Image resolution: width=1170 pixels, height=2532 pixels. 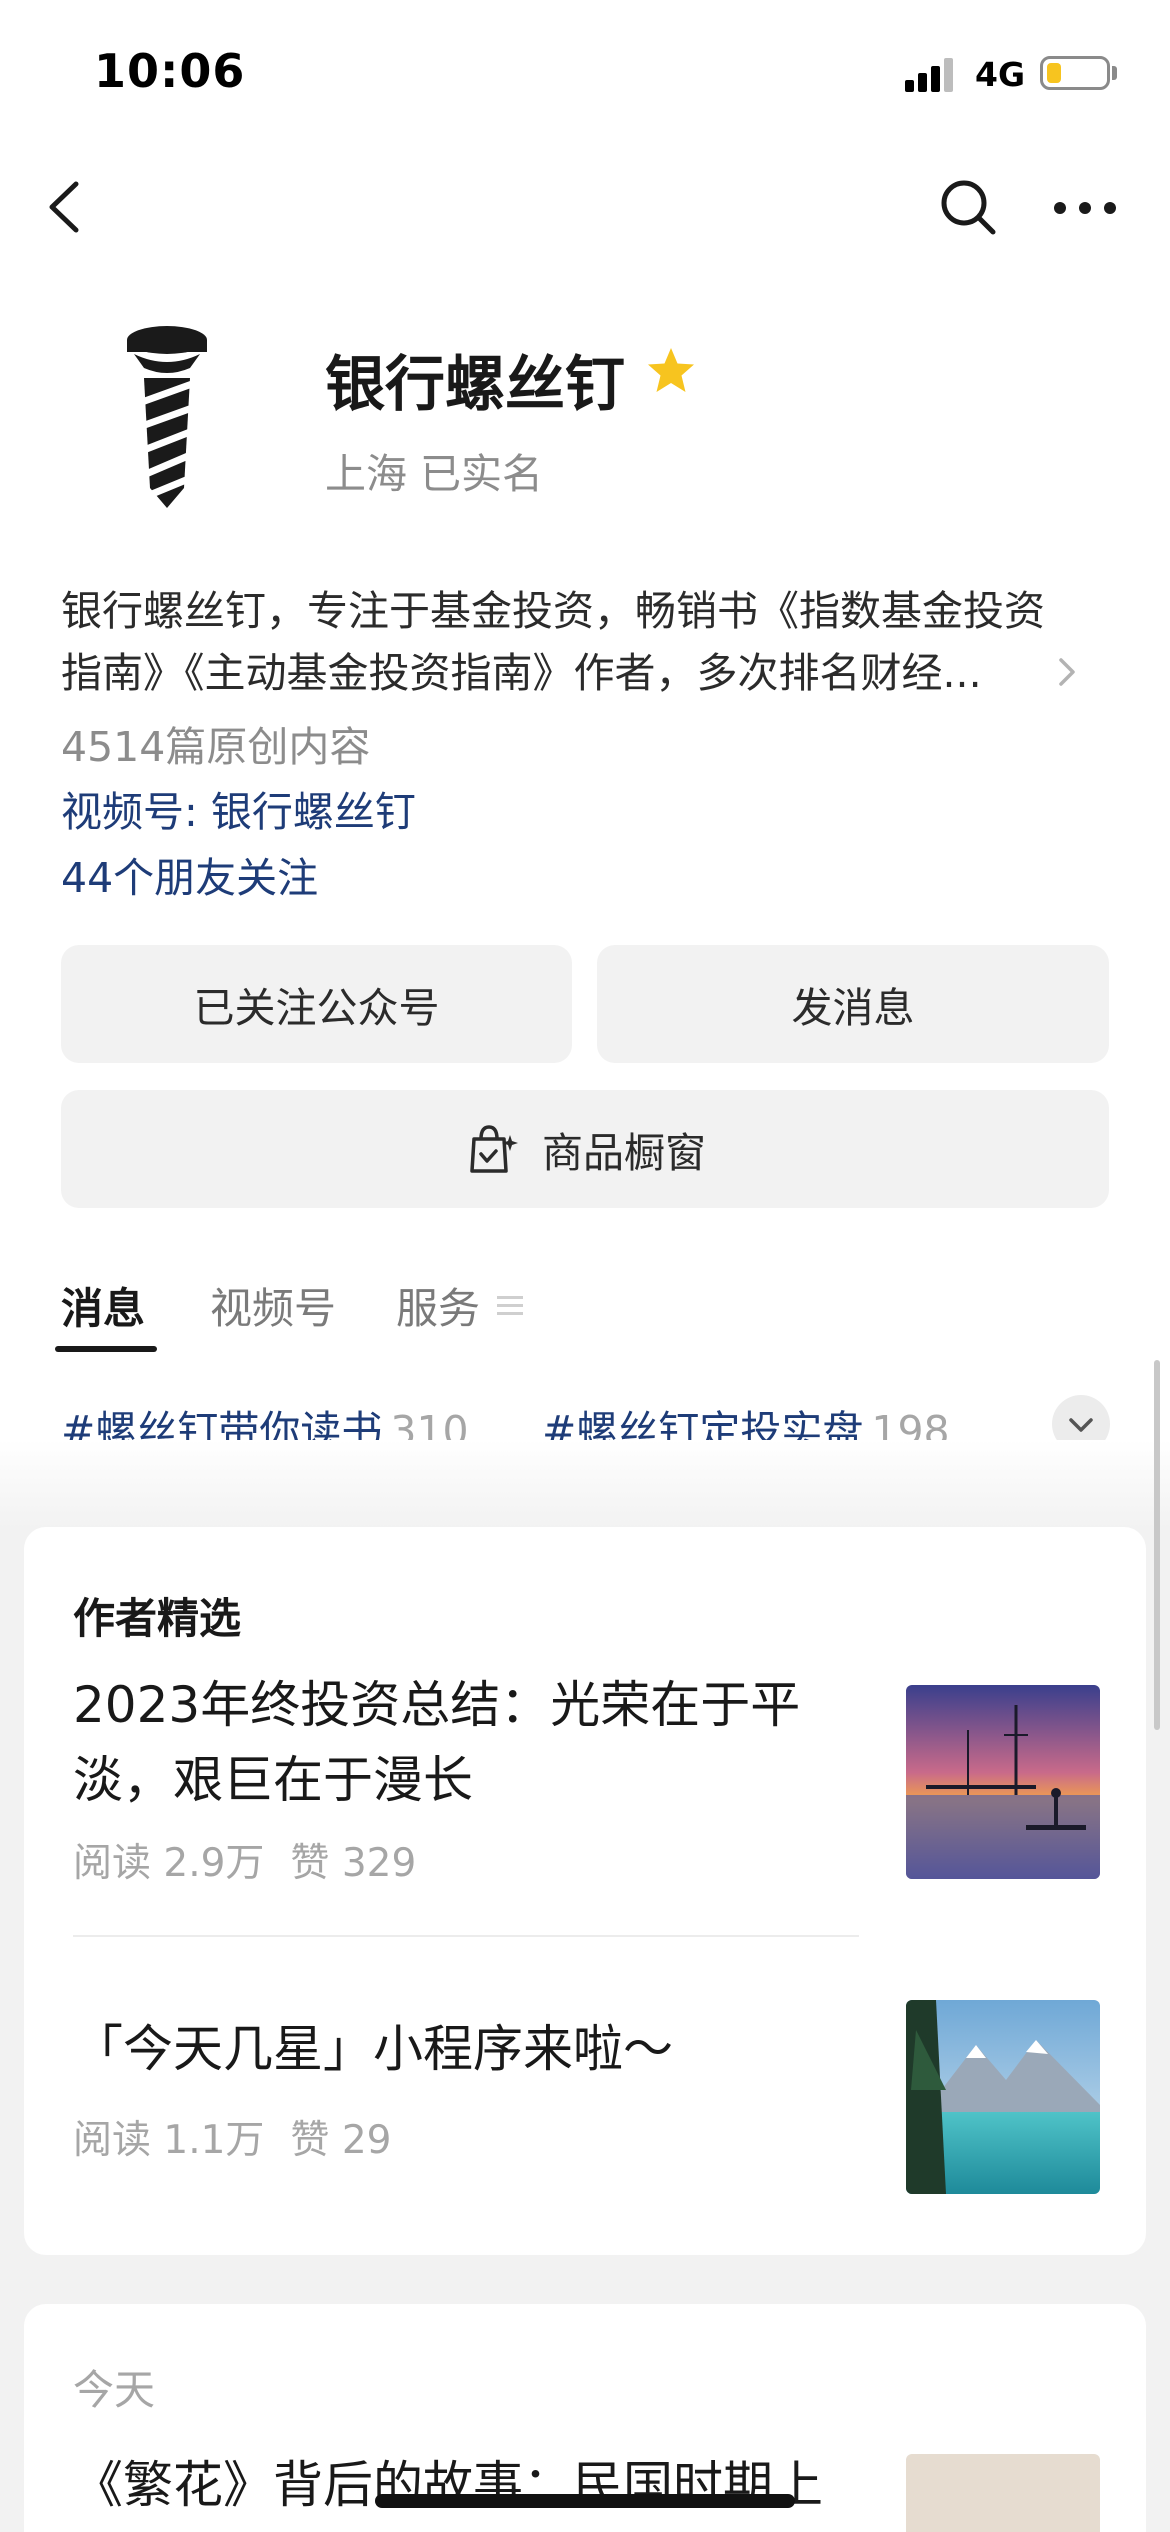 What do you see at coordinates (169, 1863) in the screenshot?
I see `post-reads: 阅读 2.9万` at bounding box center [169, 1863].